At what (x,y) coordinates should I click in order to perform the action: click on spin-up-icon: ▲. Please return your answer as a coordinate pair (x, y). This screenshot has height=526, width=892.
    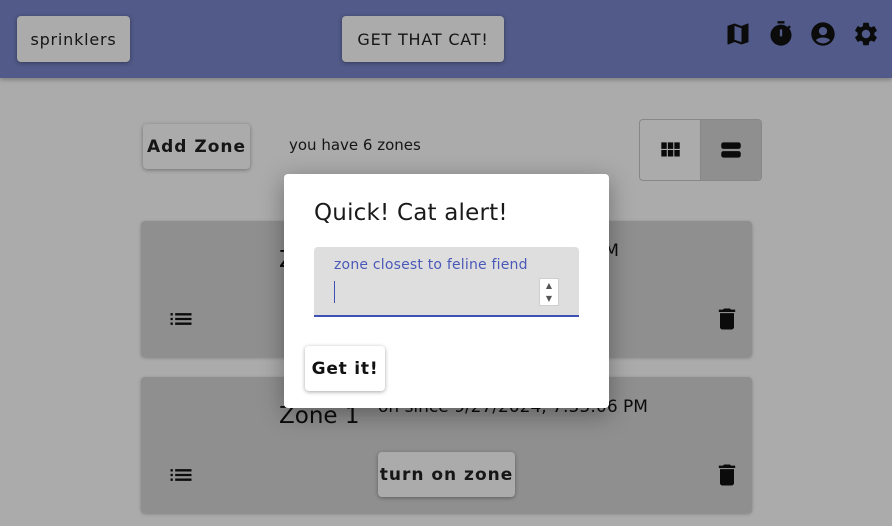
    Looking at the image, I should click on (549, 285).